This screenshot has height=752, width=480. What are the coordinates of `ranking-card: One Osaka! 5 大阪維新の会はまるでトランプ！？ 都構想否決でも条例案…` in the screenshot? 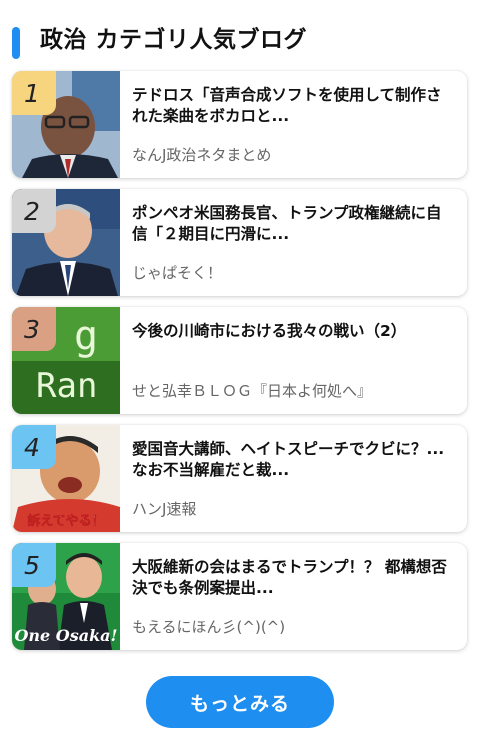 It's located at (239, 596).